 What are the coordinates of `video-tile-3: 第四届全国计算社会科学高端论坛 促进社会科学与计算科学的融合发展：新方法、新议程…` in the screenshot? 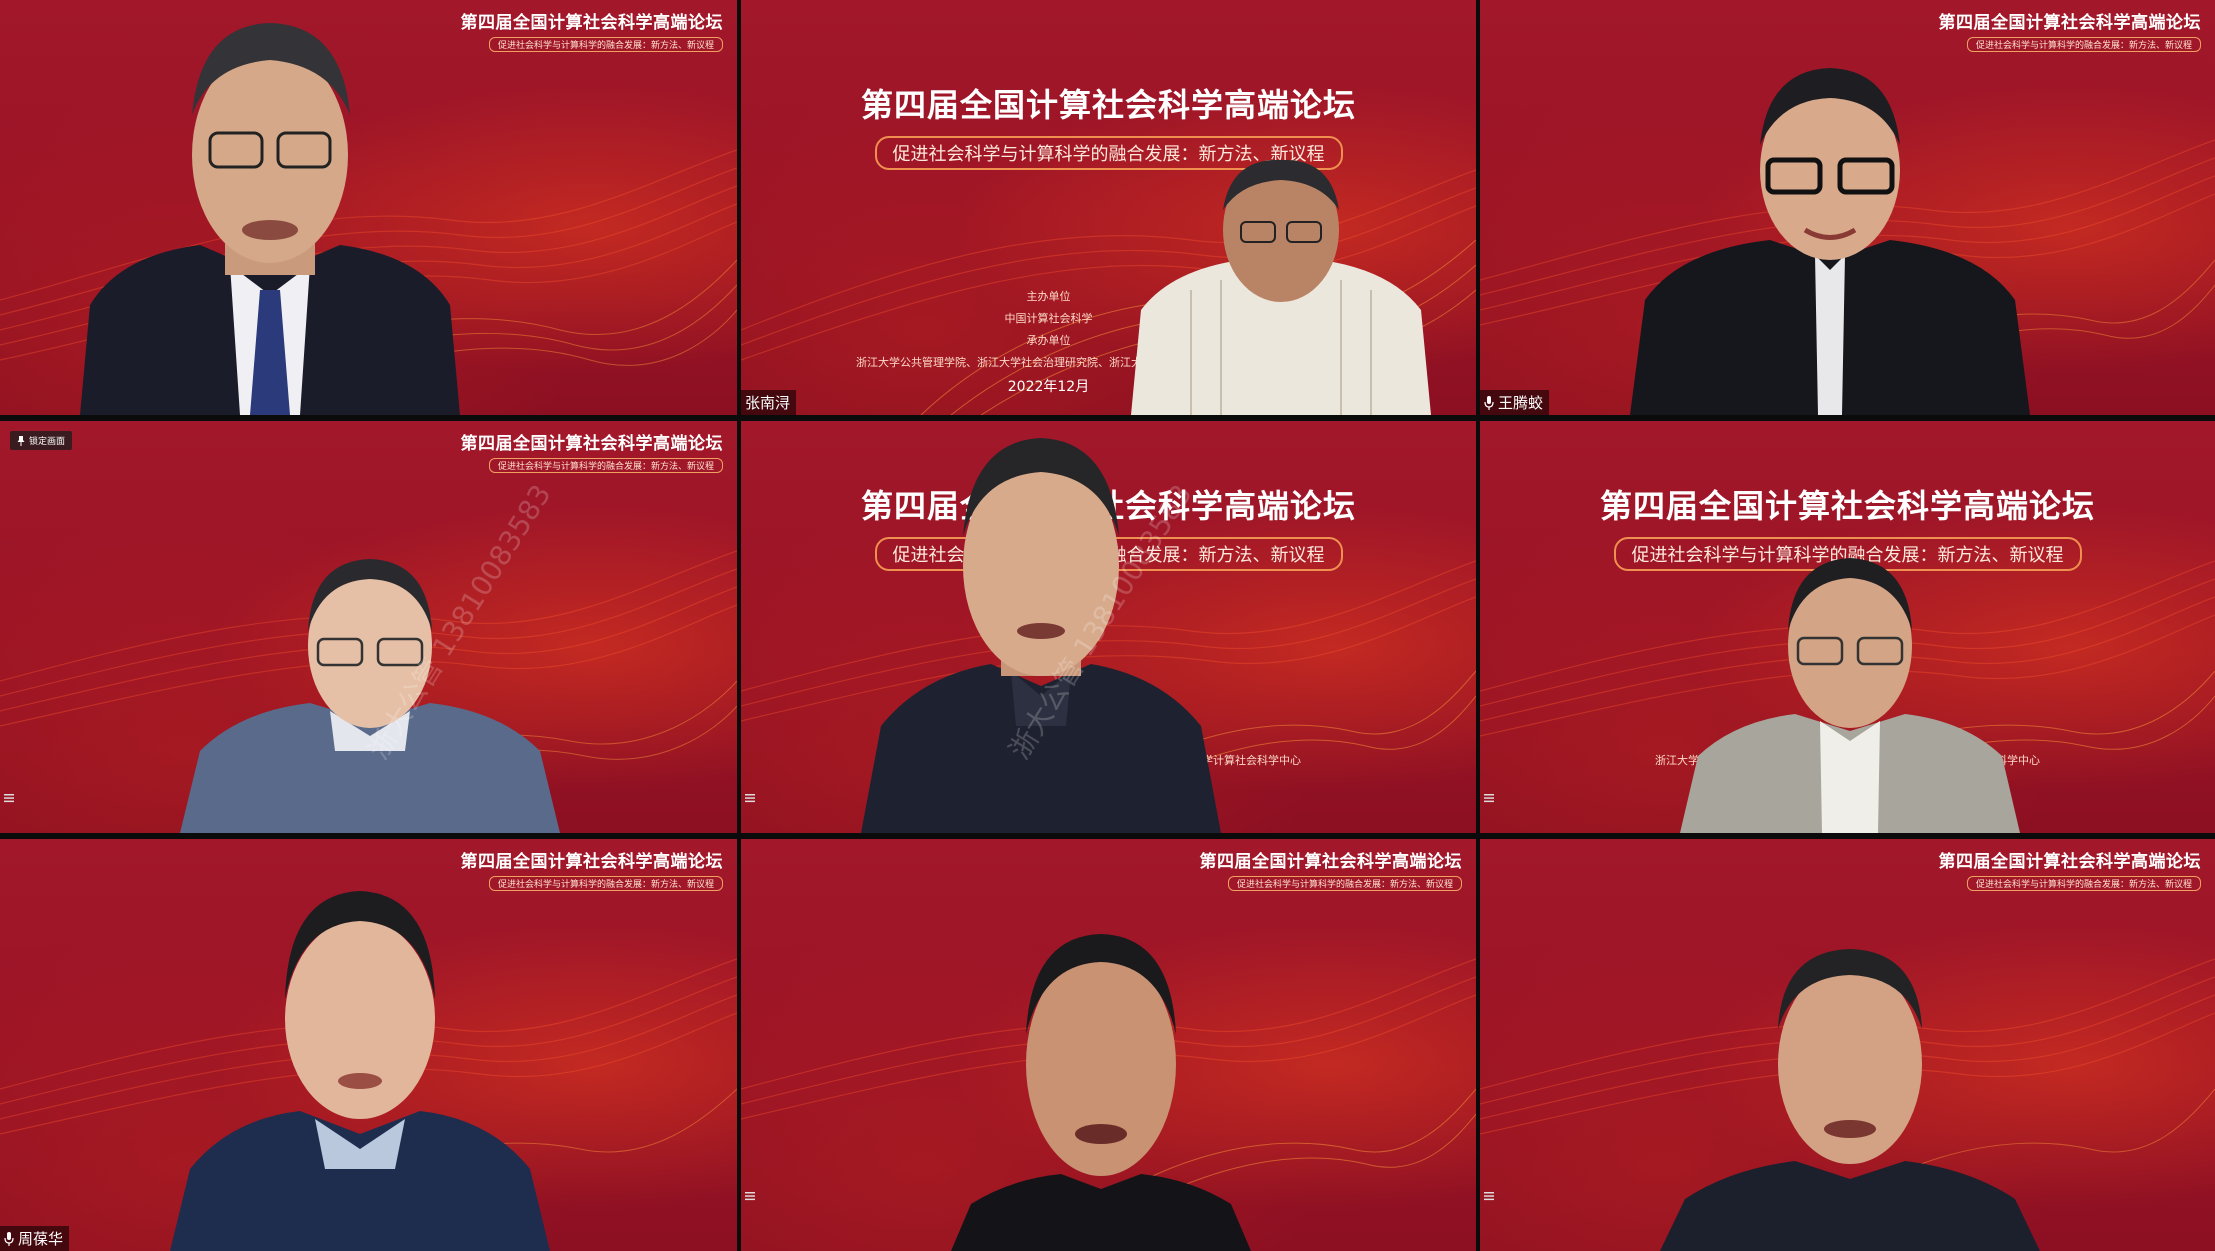 It's located at (1847, 207).